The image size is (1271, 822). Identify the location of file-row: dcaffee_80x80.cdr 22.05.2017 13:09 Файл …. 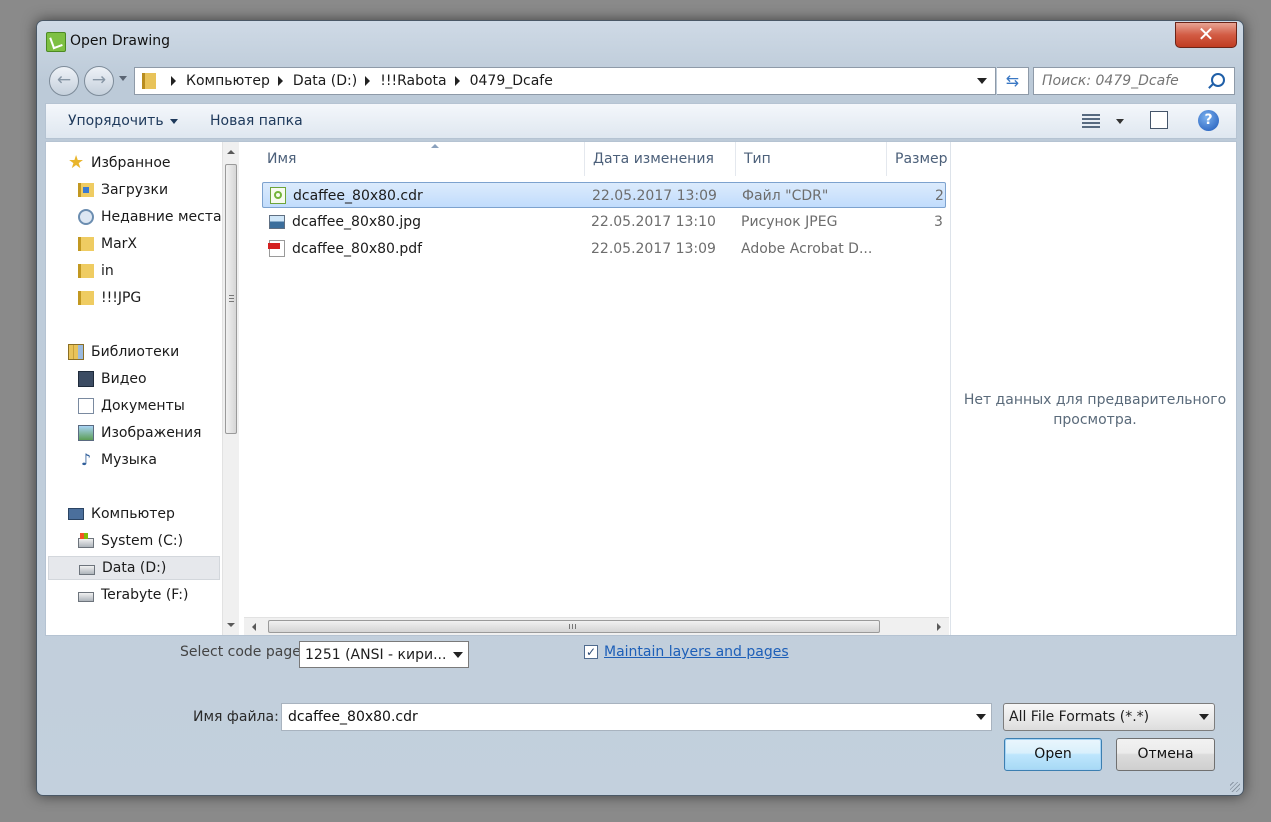
(604, 195).